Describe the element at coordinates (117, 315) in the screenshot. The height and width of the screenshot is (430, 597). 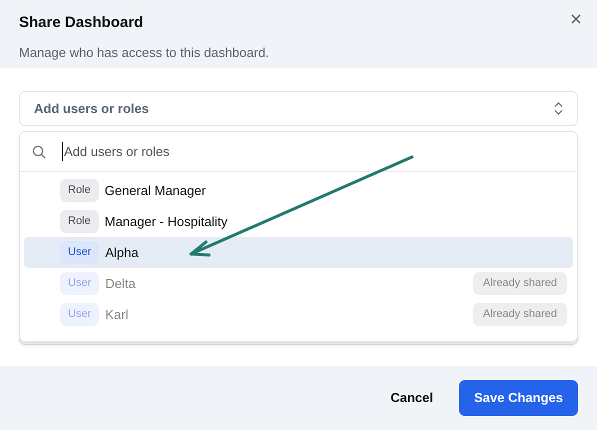
I see `option-label: Karl` at that location.